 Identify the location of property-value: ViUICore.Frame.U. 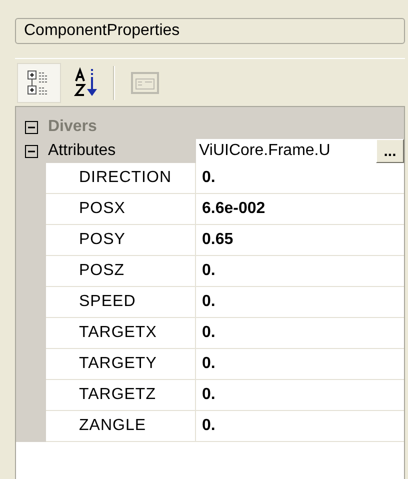
(286, 151).